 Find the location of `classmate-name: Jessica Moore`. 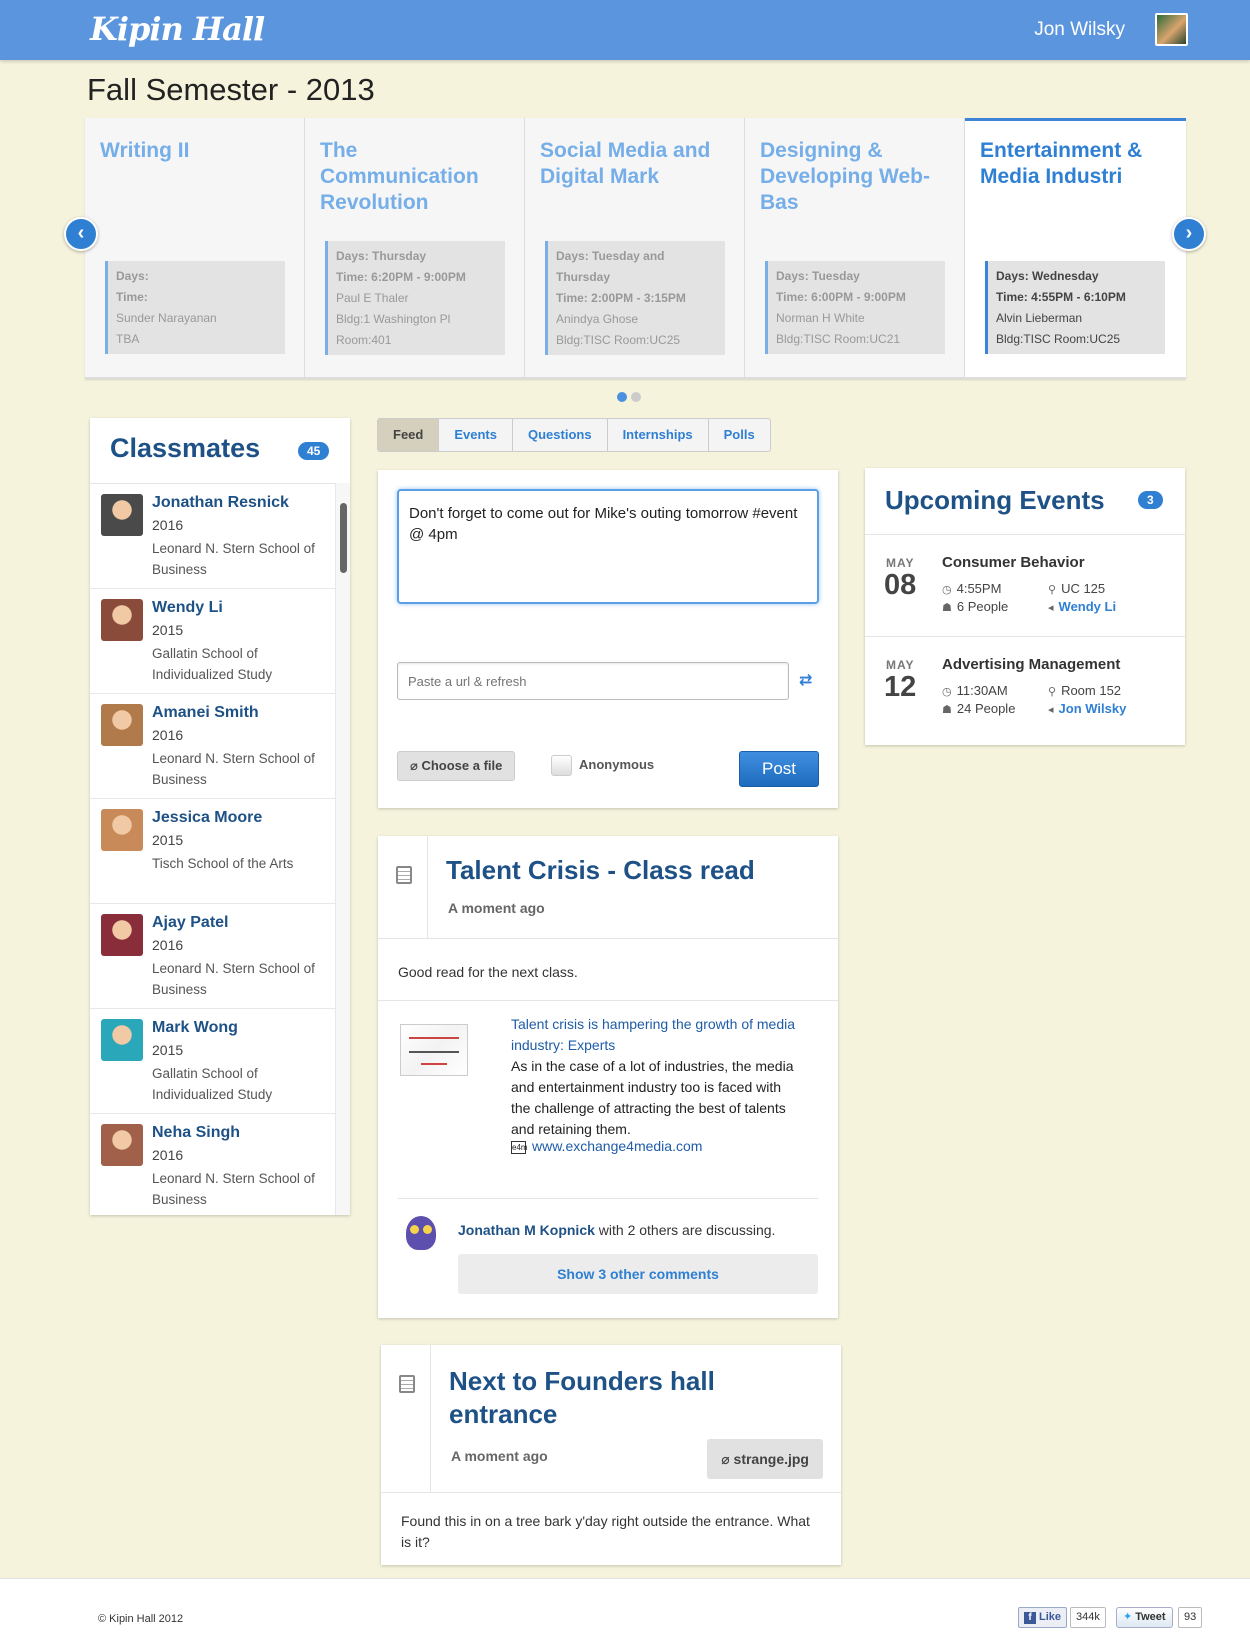

classmate-name: Jessica Moore is located at coordinates (207, 818).